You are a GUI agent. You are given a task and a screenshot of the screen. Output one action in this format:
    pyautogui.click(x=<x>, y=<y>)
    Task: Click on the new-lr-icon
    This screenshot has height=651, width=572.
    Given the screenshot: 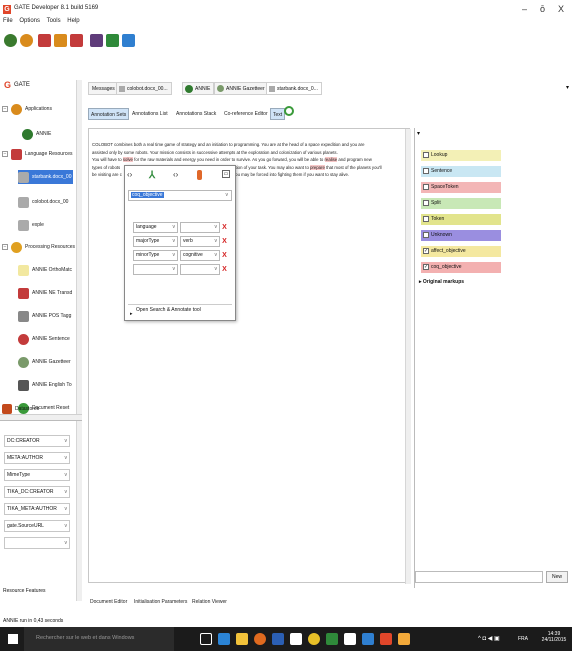 What is the action you would take?
    pyautogui.click(x=44, y=40)
    